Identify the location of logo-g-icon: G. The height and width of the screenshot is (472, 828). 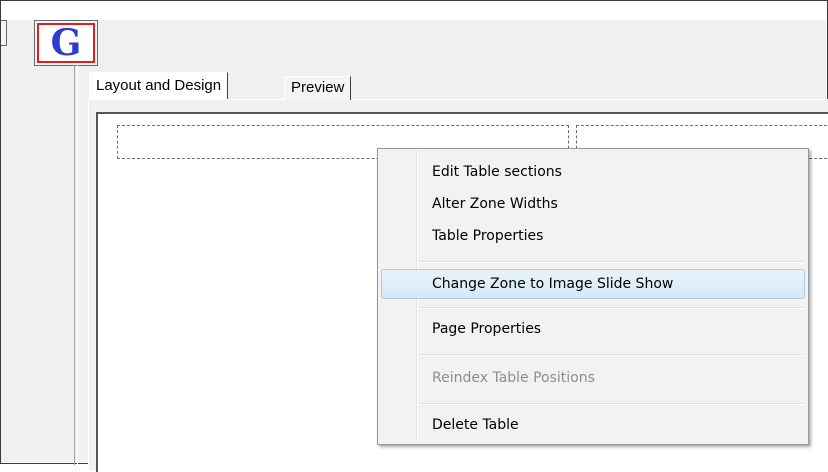
(66, 43).